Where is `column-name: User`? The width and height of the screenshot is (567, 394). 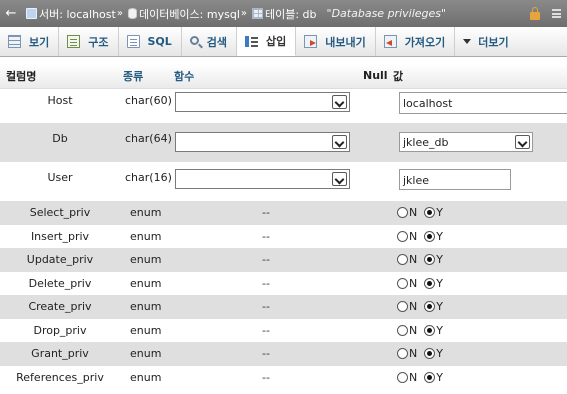 column-name: User is located at coordinates (60, 181).